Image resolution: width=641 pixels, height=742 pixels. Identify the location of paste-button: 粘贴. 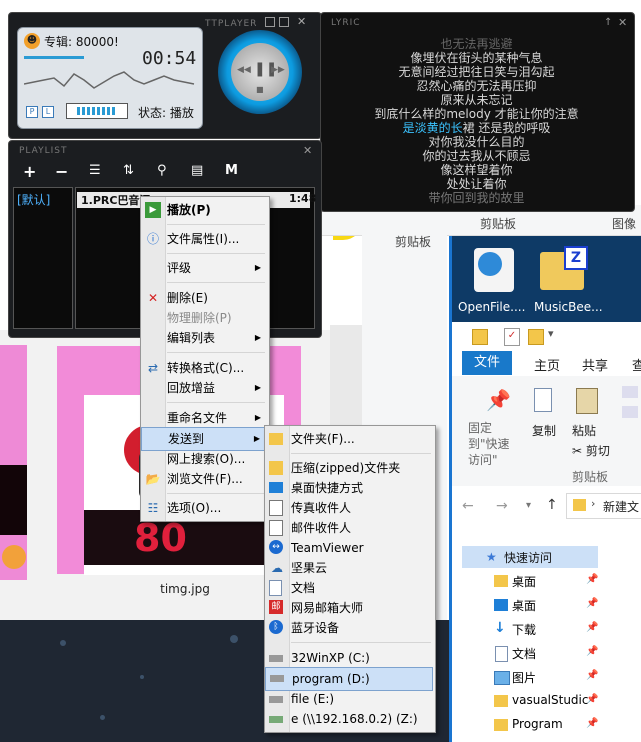
(584, 430).